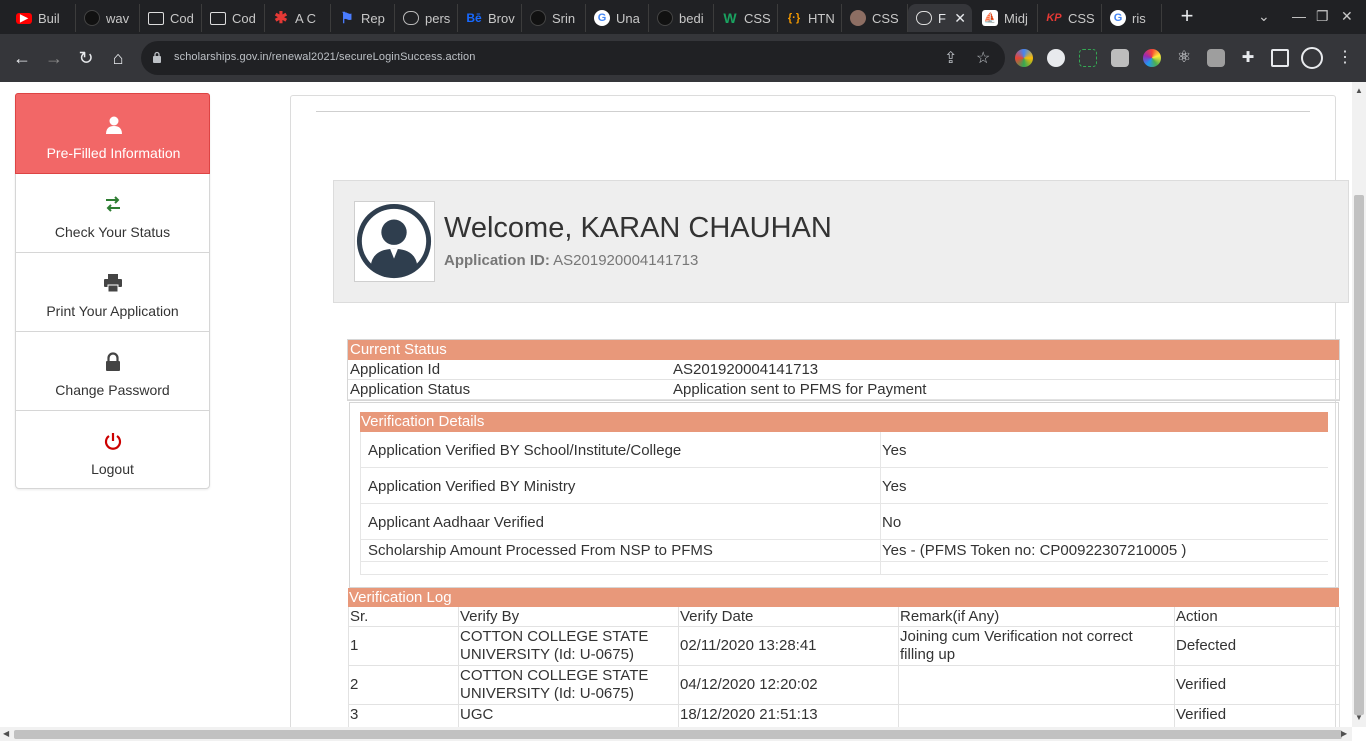 This screenshot has height=741, width=1366. I want to click on new-tab-button: +, so click(1187, 16).